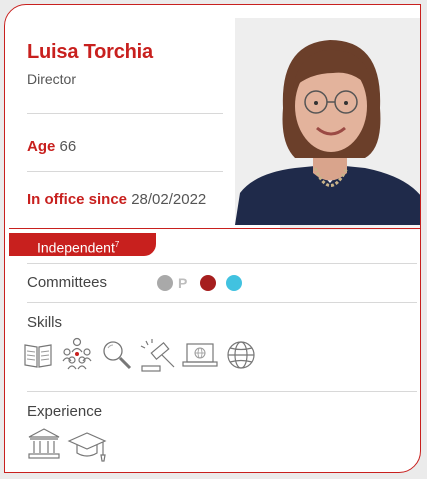 This screenshot has height=479, width=427. I want to click on independent-badge: Independent7, so click(82, 244).